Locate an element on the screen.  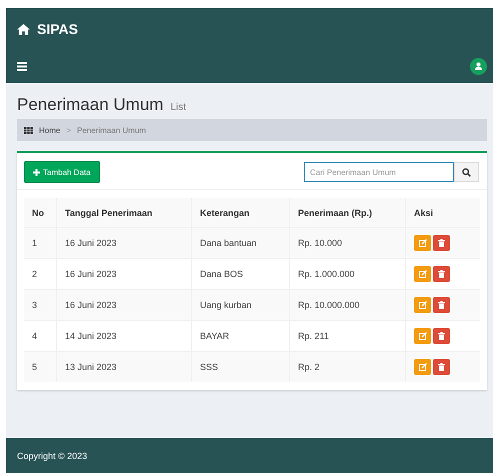
table-cell: 1 is located at coordinates (40, 243).